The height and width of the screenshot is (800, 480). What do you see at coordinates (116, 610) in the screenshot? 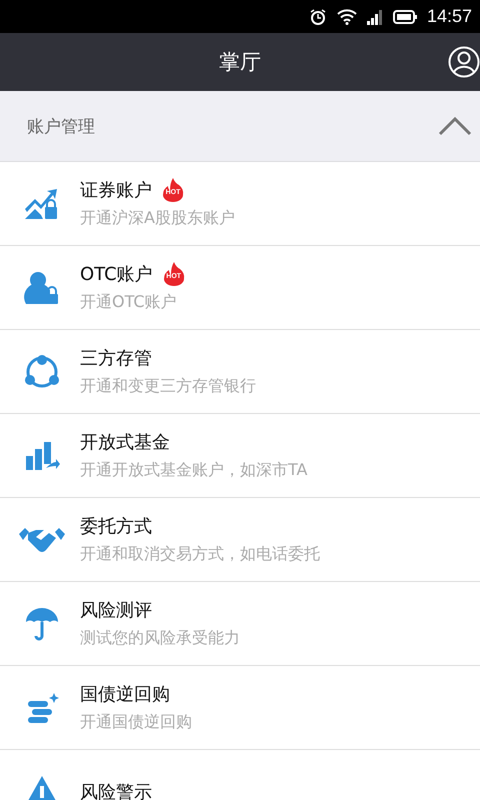
I see `item-title: 风险测评` at bounding box center [116, 610].